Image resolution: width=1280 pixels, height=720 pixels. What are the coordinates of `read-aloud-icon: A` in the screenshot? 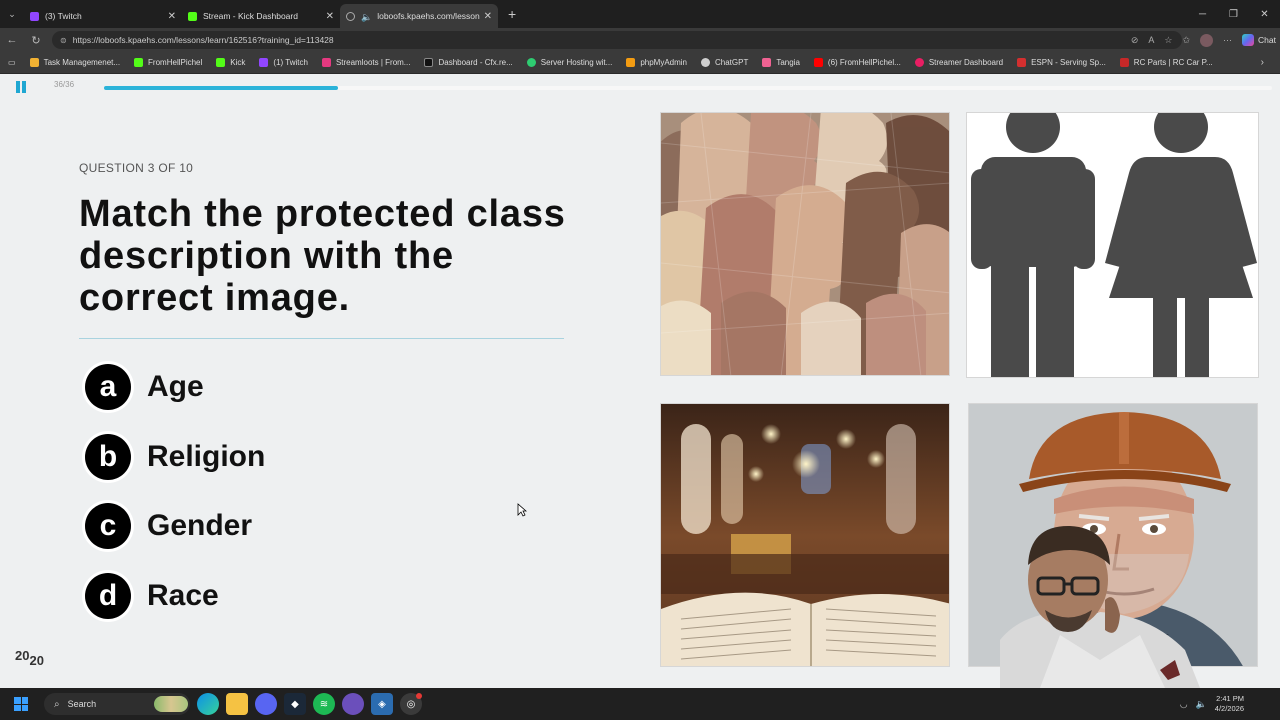 It's located at (1151, 40).